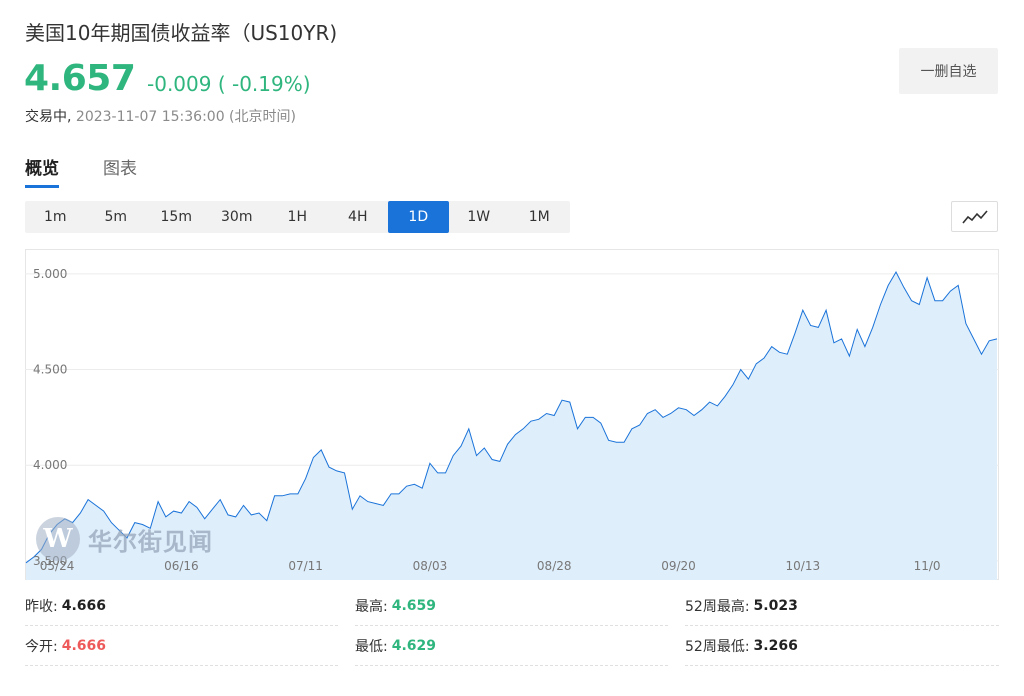 Image resolution: width=1024 pixels, height=696 pixels. I want to click on period-selector: 1m 5m 15m 30m 1H 4H 1D 1W 1M, so click(297, 217).